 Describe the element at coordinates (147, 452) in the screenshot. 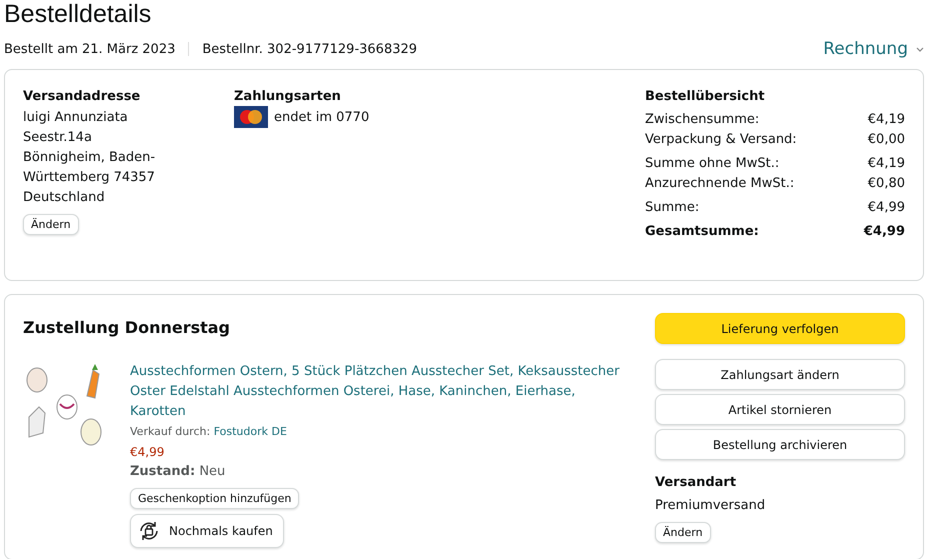

I see `item-price: €4,99` at that location.